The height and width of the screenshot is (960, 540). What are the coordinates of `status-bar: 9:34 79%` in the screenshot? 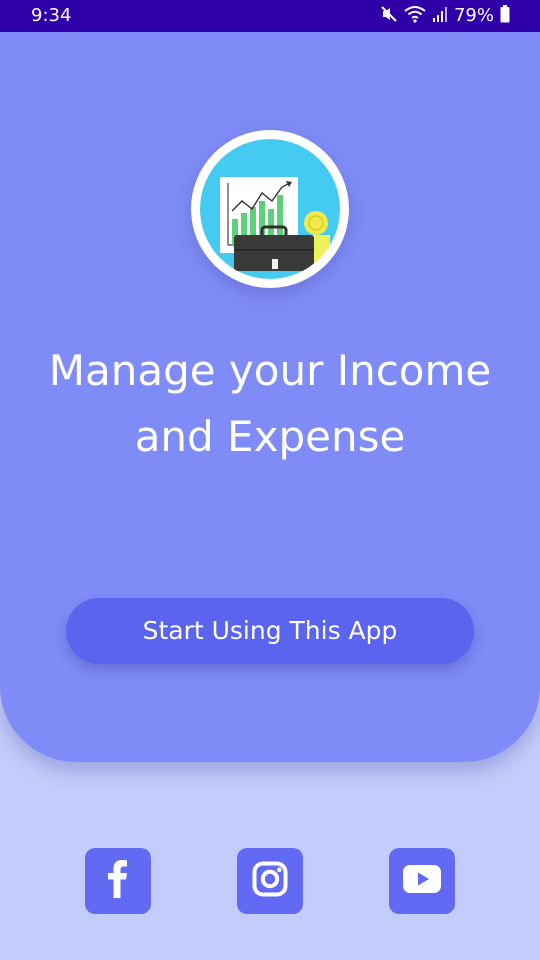 It's located at (270, 16).